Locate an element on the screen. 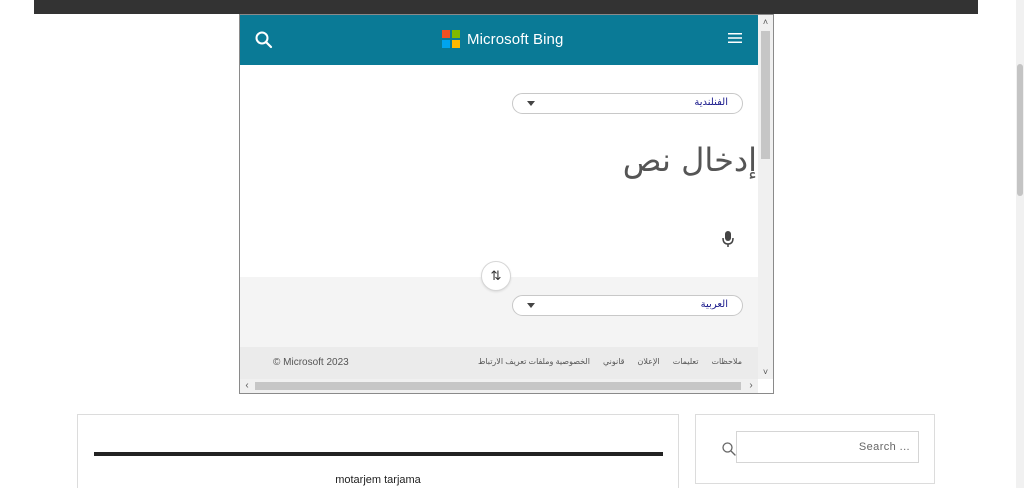 Image resolution: width=1024 pixels, height=488 pixels. footer-link-feedback: ملاحظات is located at coordinates (726, 361).